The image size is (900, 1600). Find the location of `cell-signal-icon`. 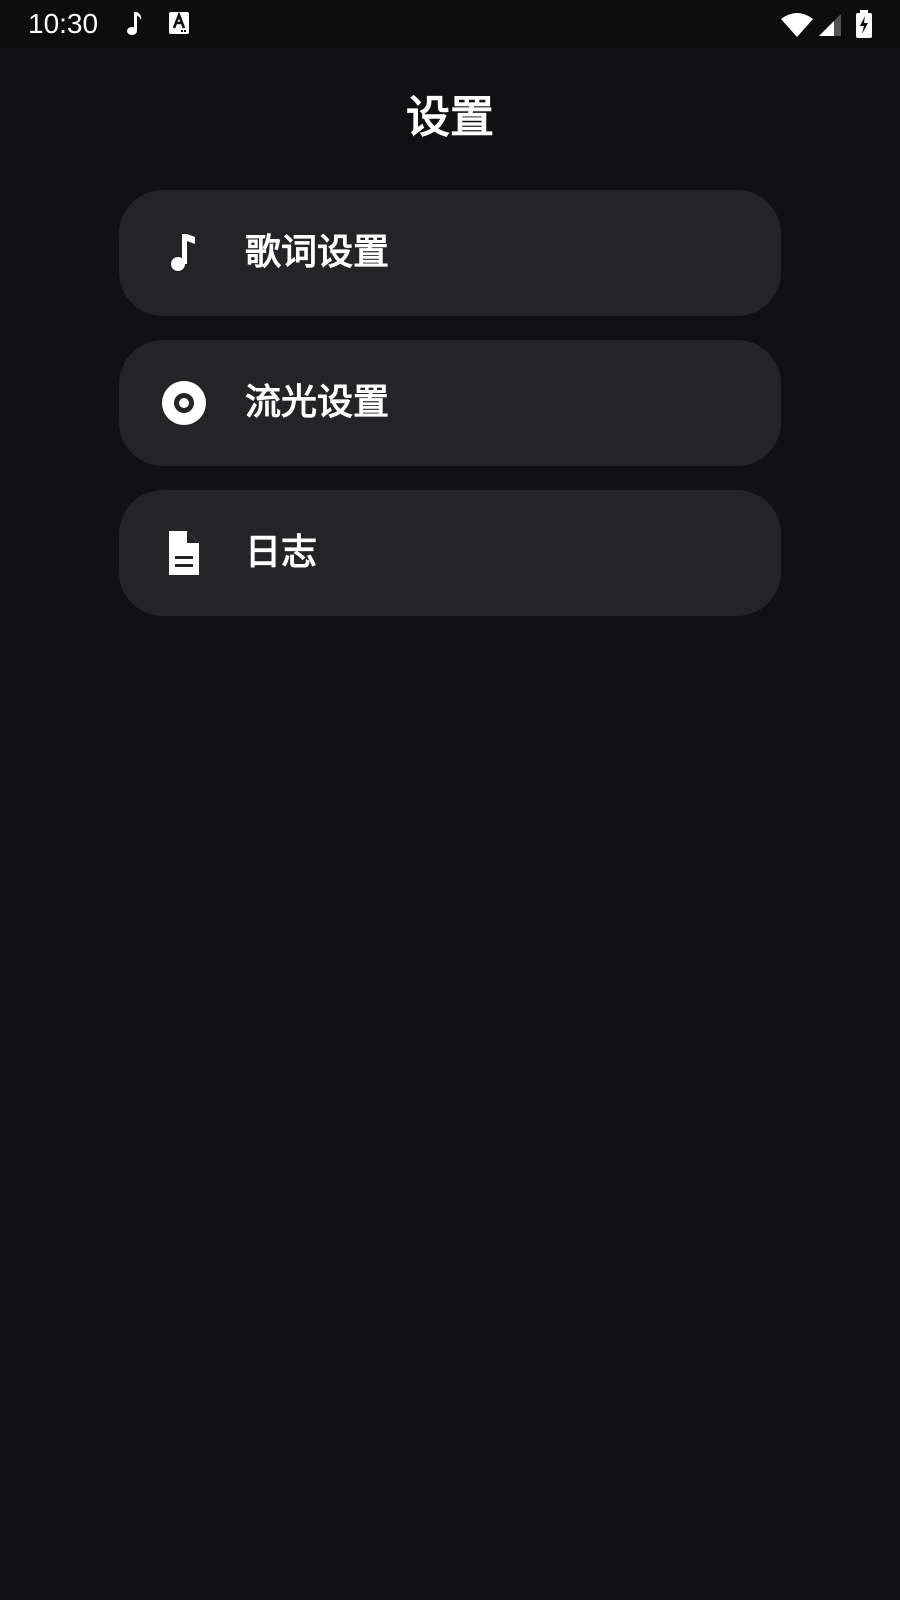

cell-signal-icon is located at coordinates (830, 27).